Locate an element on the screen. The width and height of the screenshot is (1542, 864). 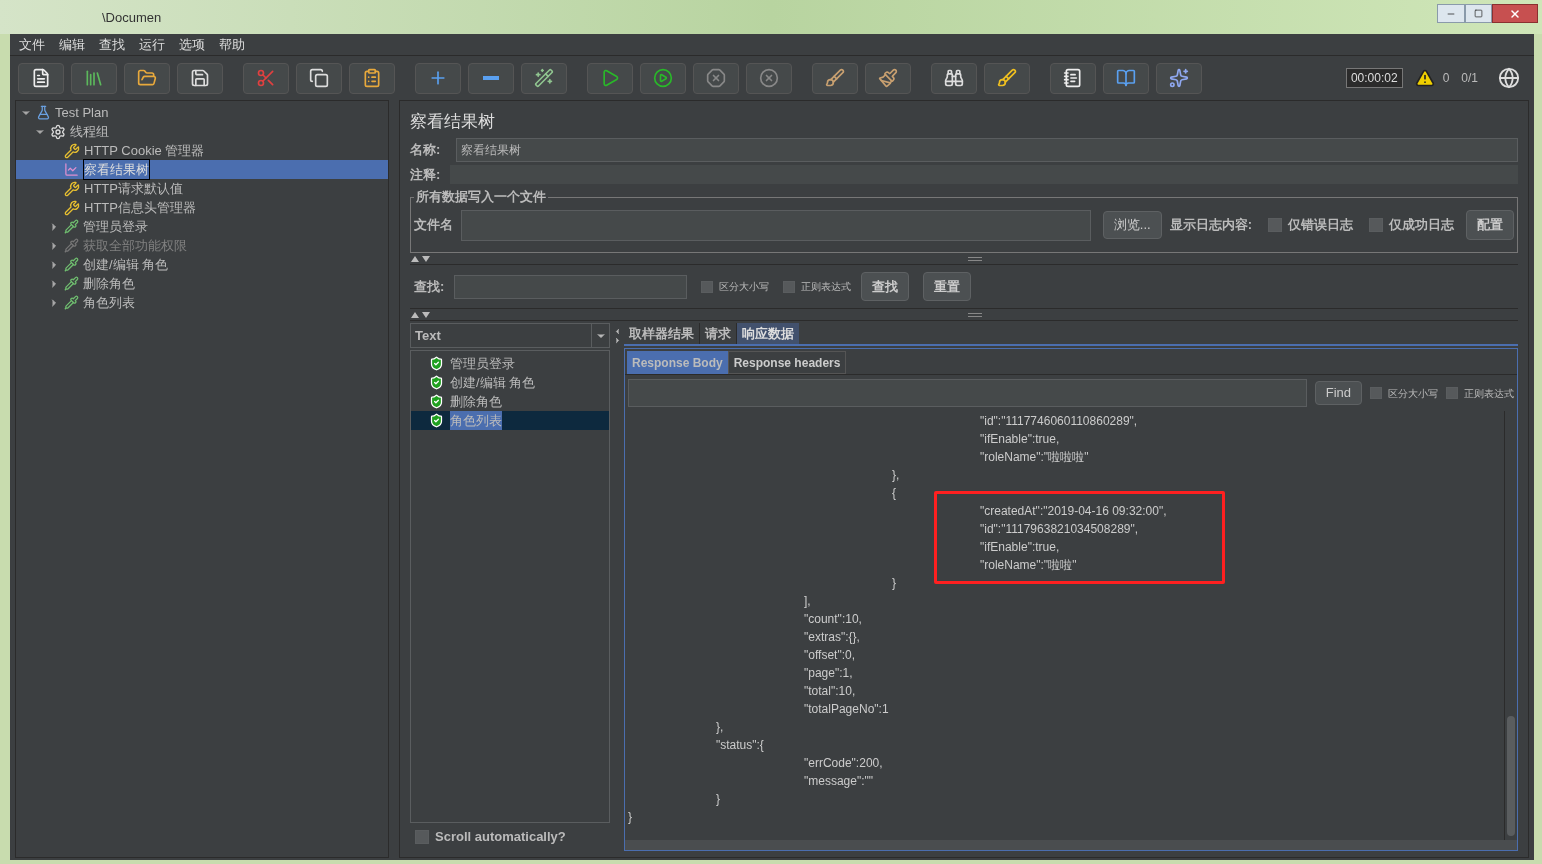
menu-item: 帮助 is located at coordinates (232, 44).